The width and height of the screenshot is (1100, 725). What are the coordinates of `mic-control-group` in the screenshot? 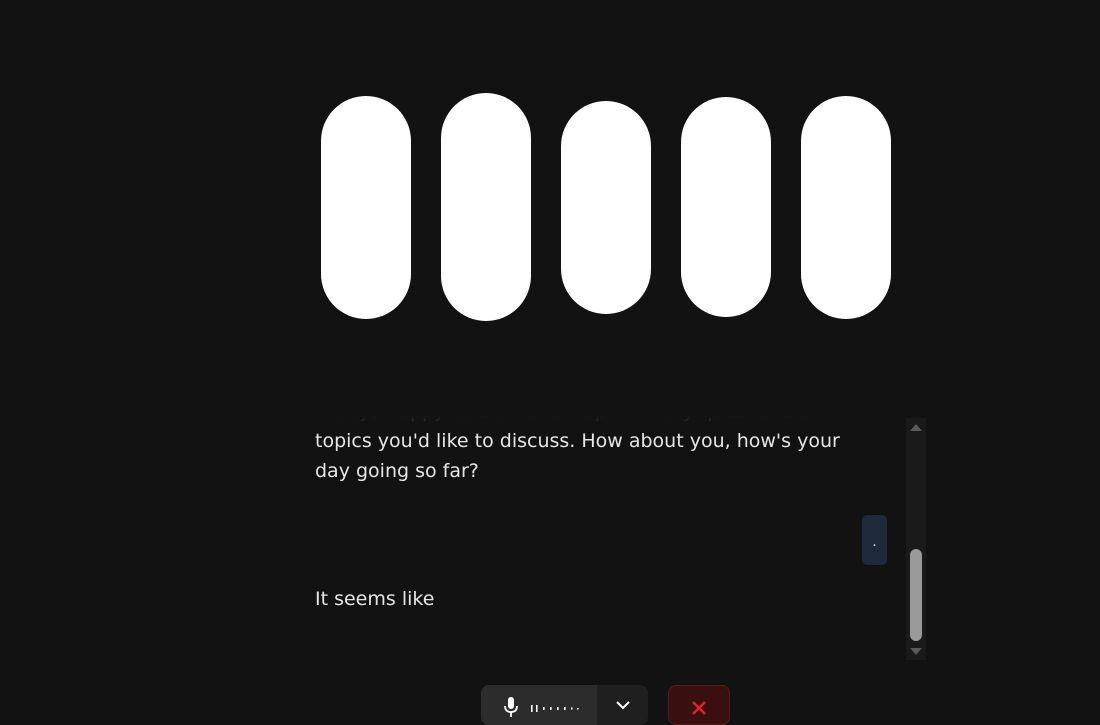 It's located at (564, 705).